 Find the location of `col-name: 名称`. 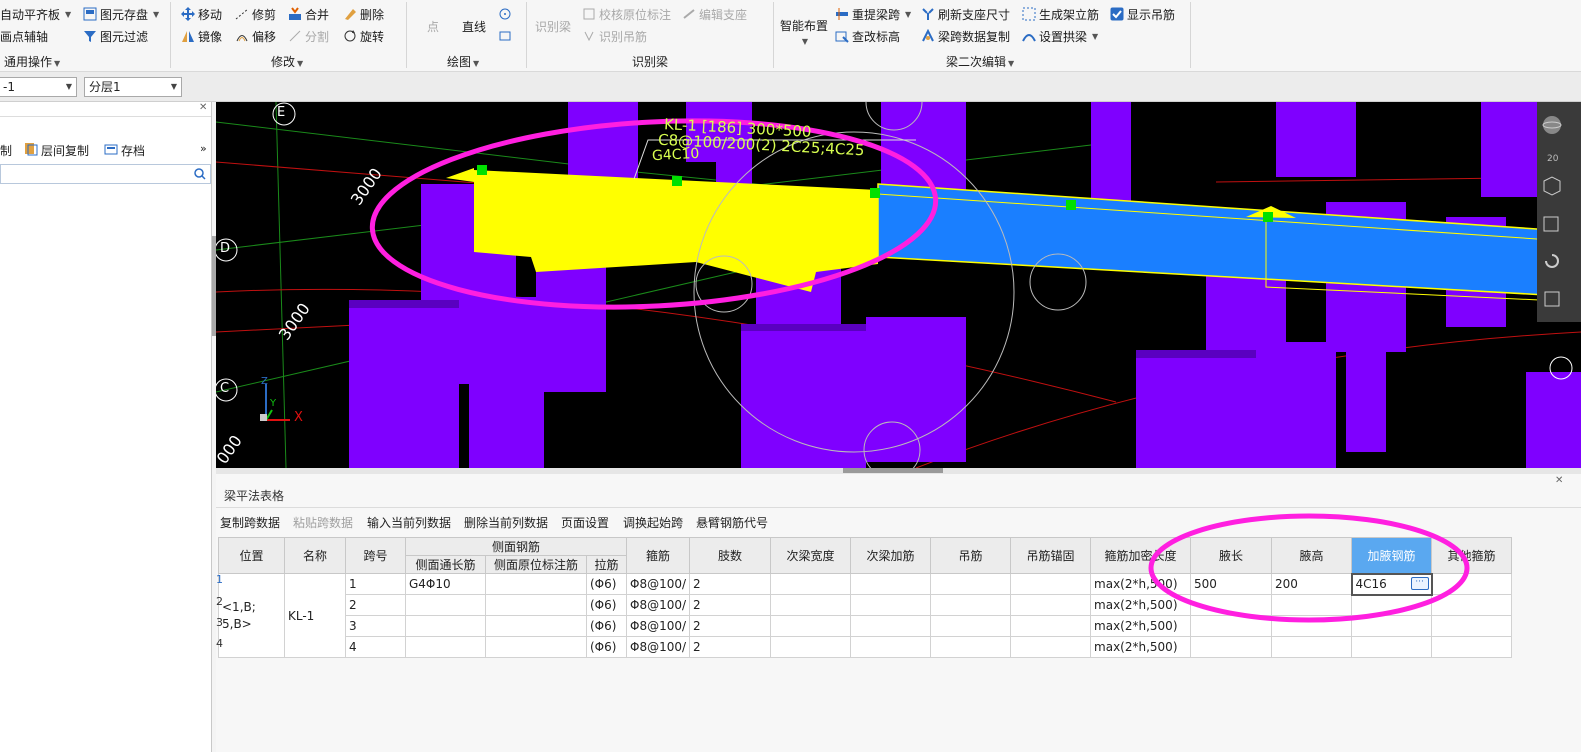

col-name: 名称 is located at coordinates (315, 555).